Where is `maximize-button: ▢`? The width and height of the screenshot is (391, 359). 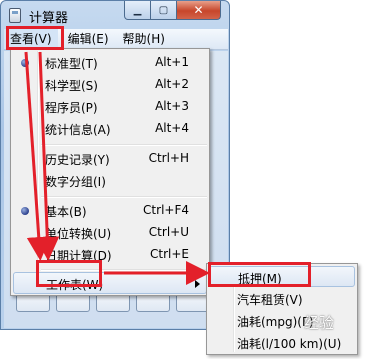
maximize-button: ▢ is located at coordinates (164, 10).